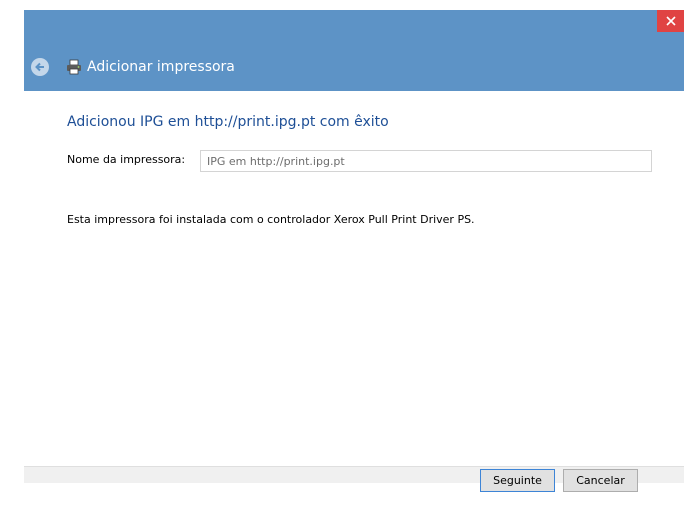 This screenshot has height=510, width=684. I want to click on printer-icon, so click(74, 67).